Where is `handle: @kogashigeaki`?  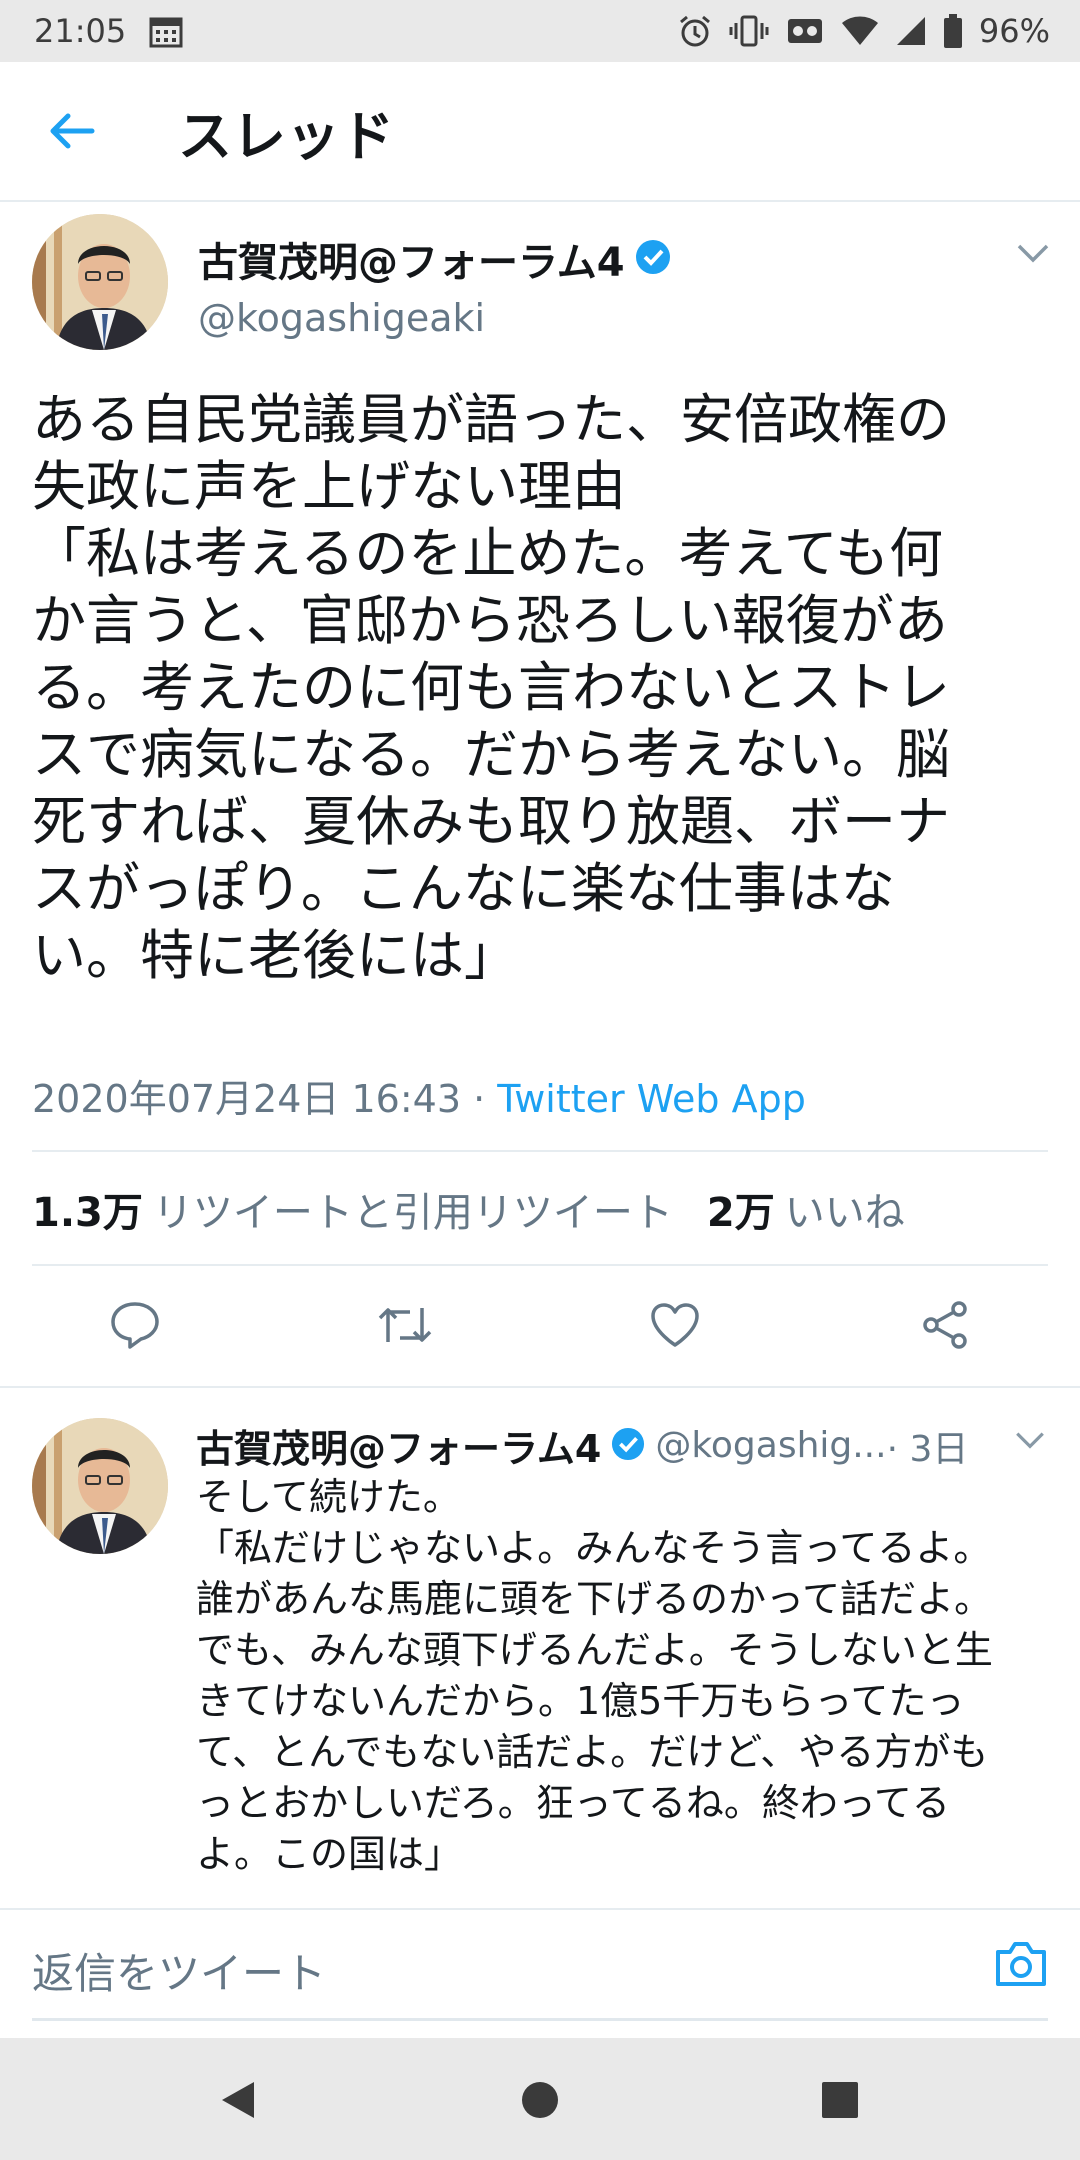 handle: @kogashigeaki is located at coordinates (341, 318).